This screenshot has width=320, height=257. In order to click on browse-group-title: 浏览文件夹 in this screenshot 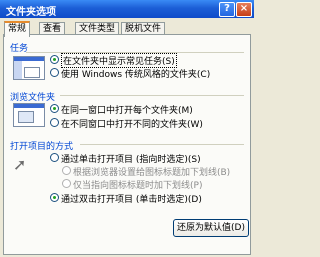, I will do `click(33, 98)`.